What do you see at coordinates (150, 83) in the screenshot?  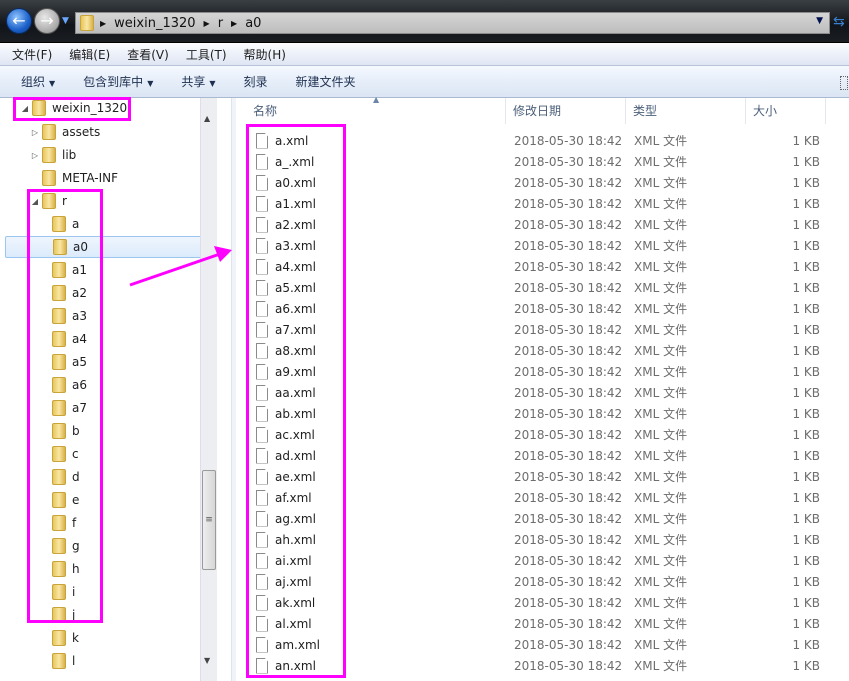 I see `chevron-down-icon: ▼` at bounding box center [150, 83].